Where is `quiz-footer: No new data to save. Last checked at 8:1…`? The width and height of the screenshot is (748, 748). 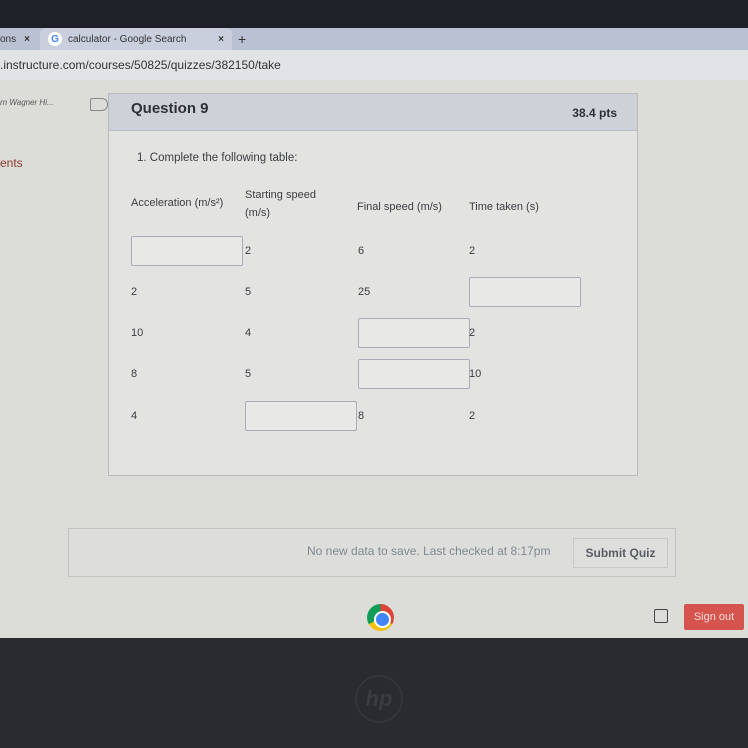 quiz-footer: No new data to save. Last checked at 8:1… is located at coordinates (372, 552).